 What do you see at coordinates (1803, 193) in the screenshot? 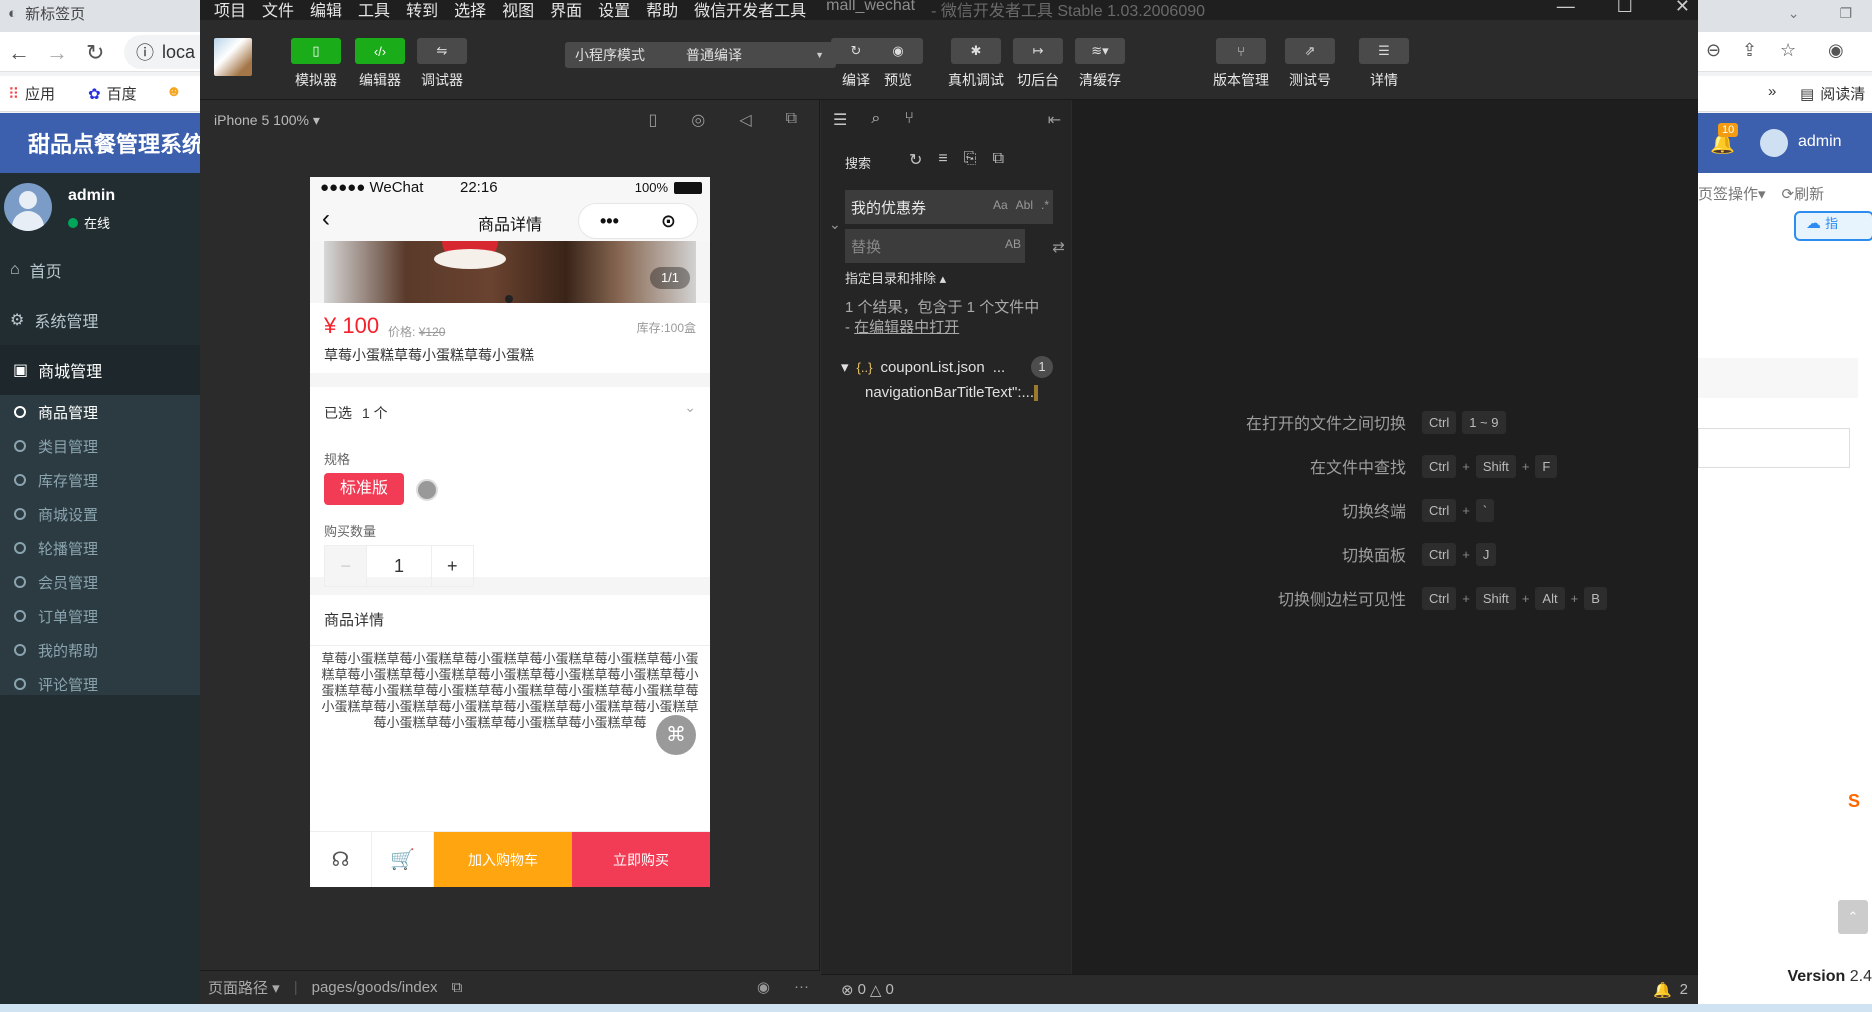
I see `refresh-button: ⟳刷新` at bounding box center [1803, 193].